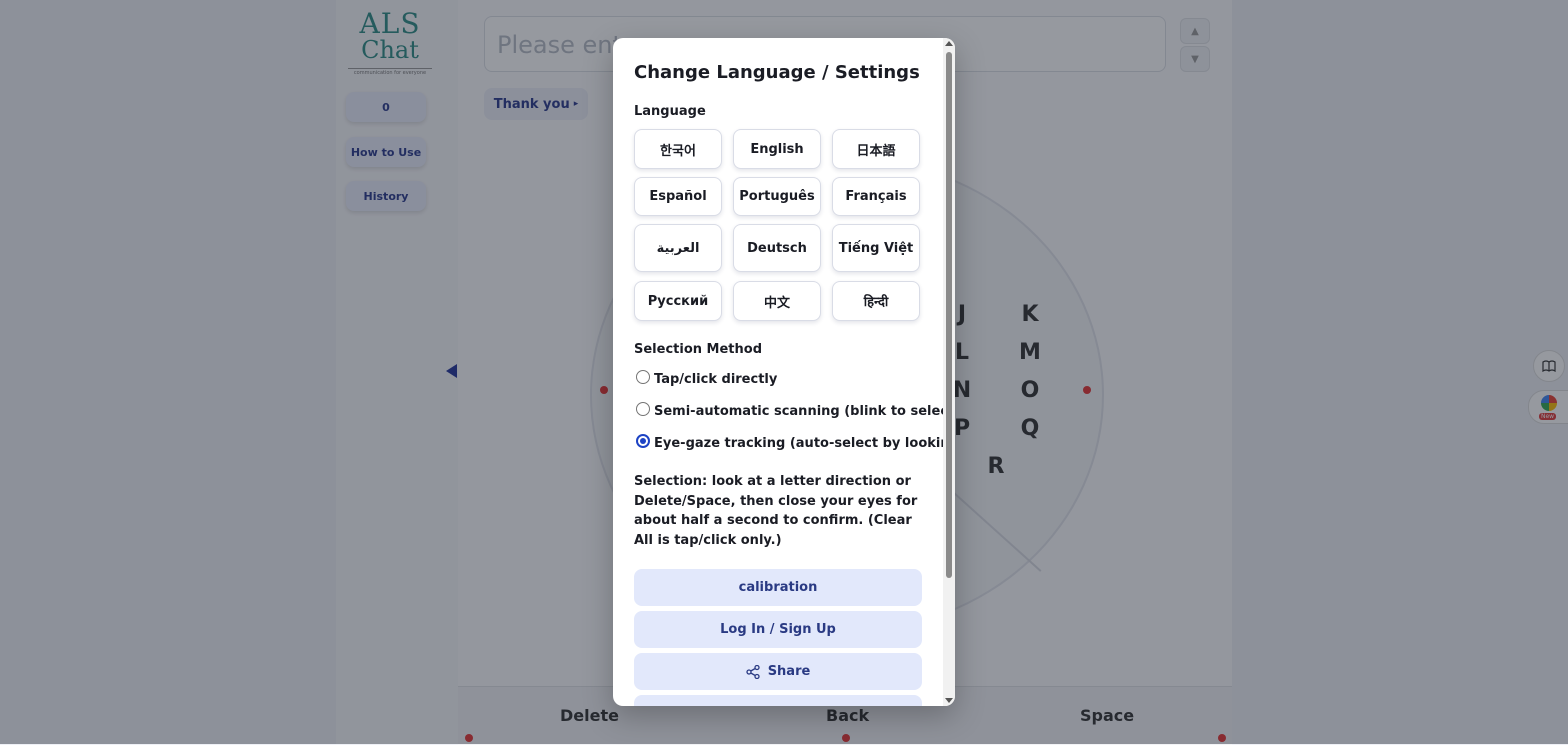 The height and width of the screenshot is (745, 1568). Describe the element at coordinates (777, 301) in the screenshot. I see `language-option-chinese: 中文` at that location.